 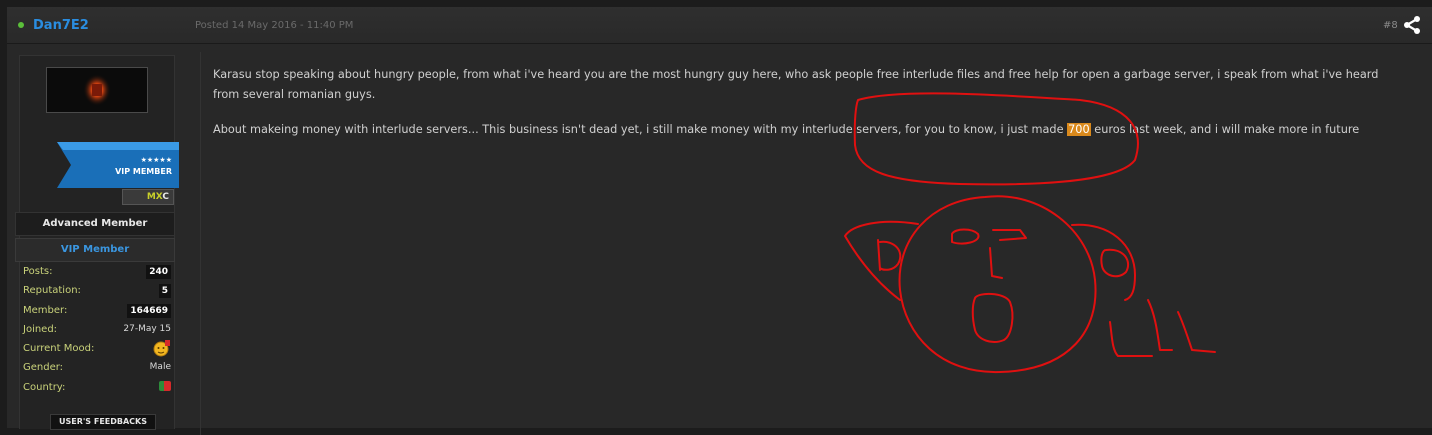 What do you see at coordinates (162, 350) in the screenshot?
I see `mood-icon` at bounding box center [162, 350].